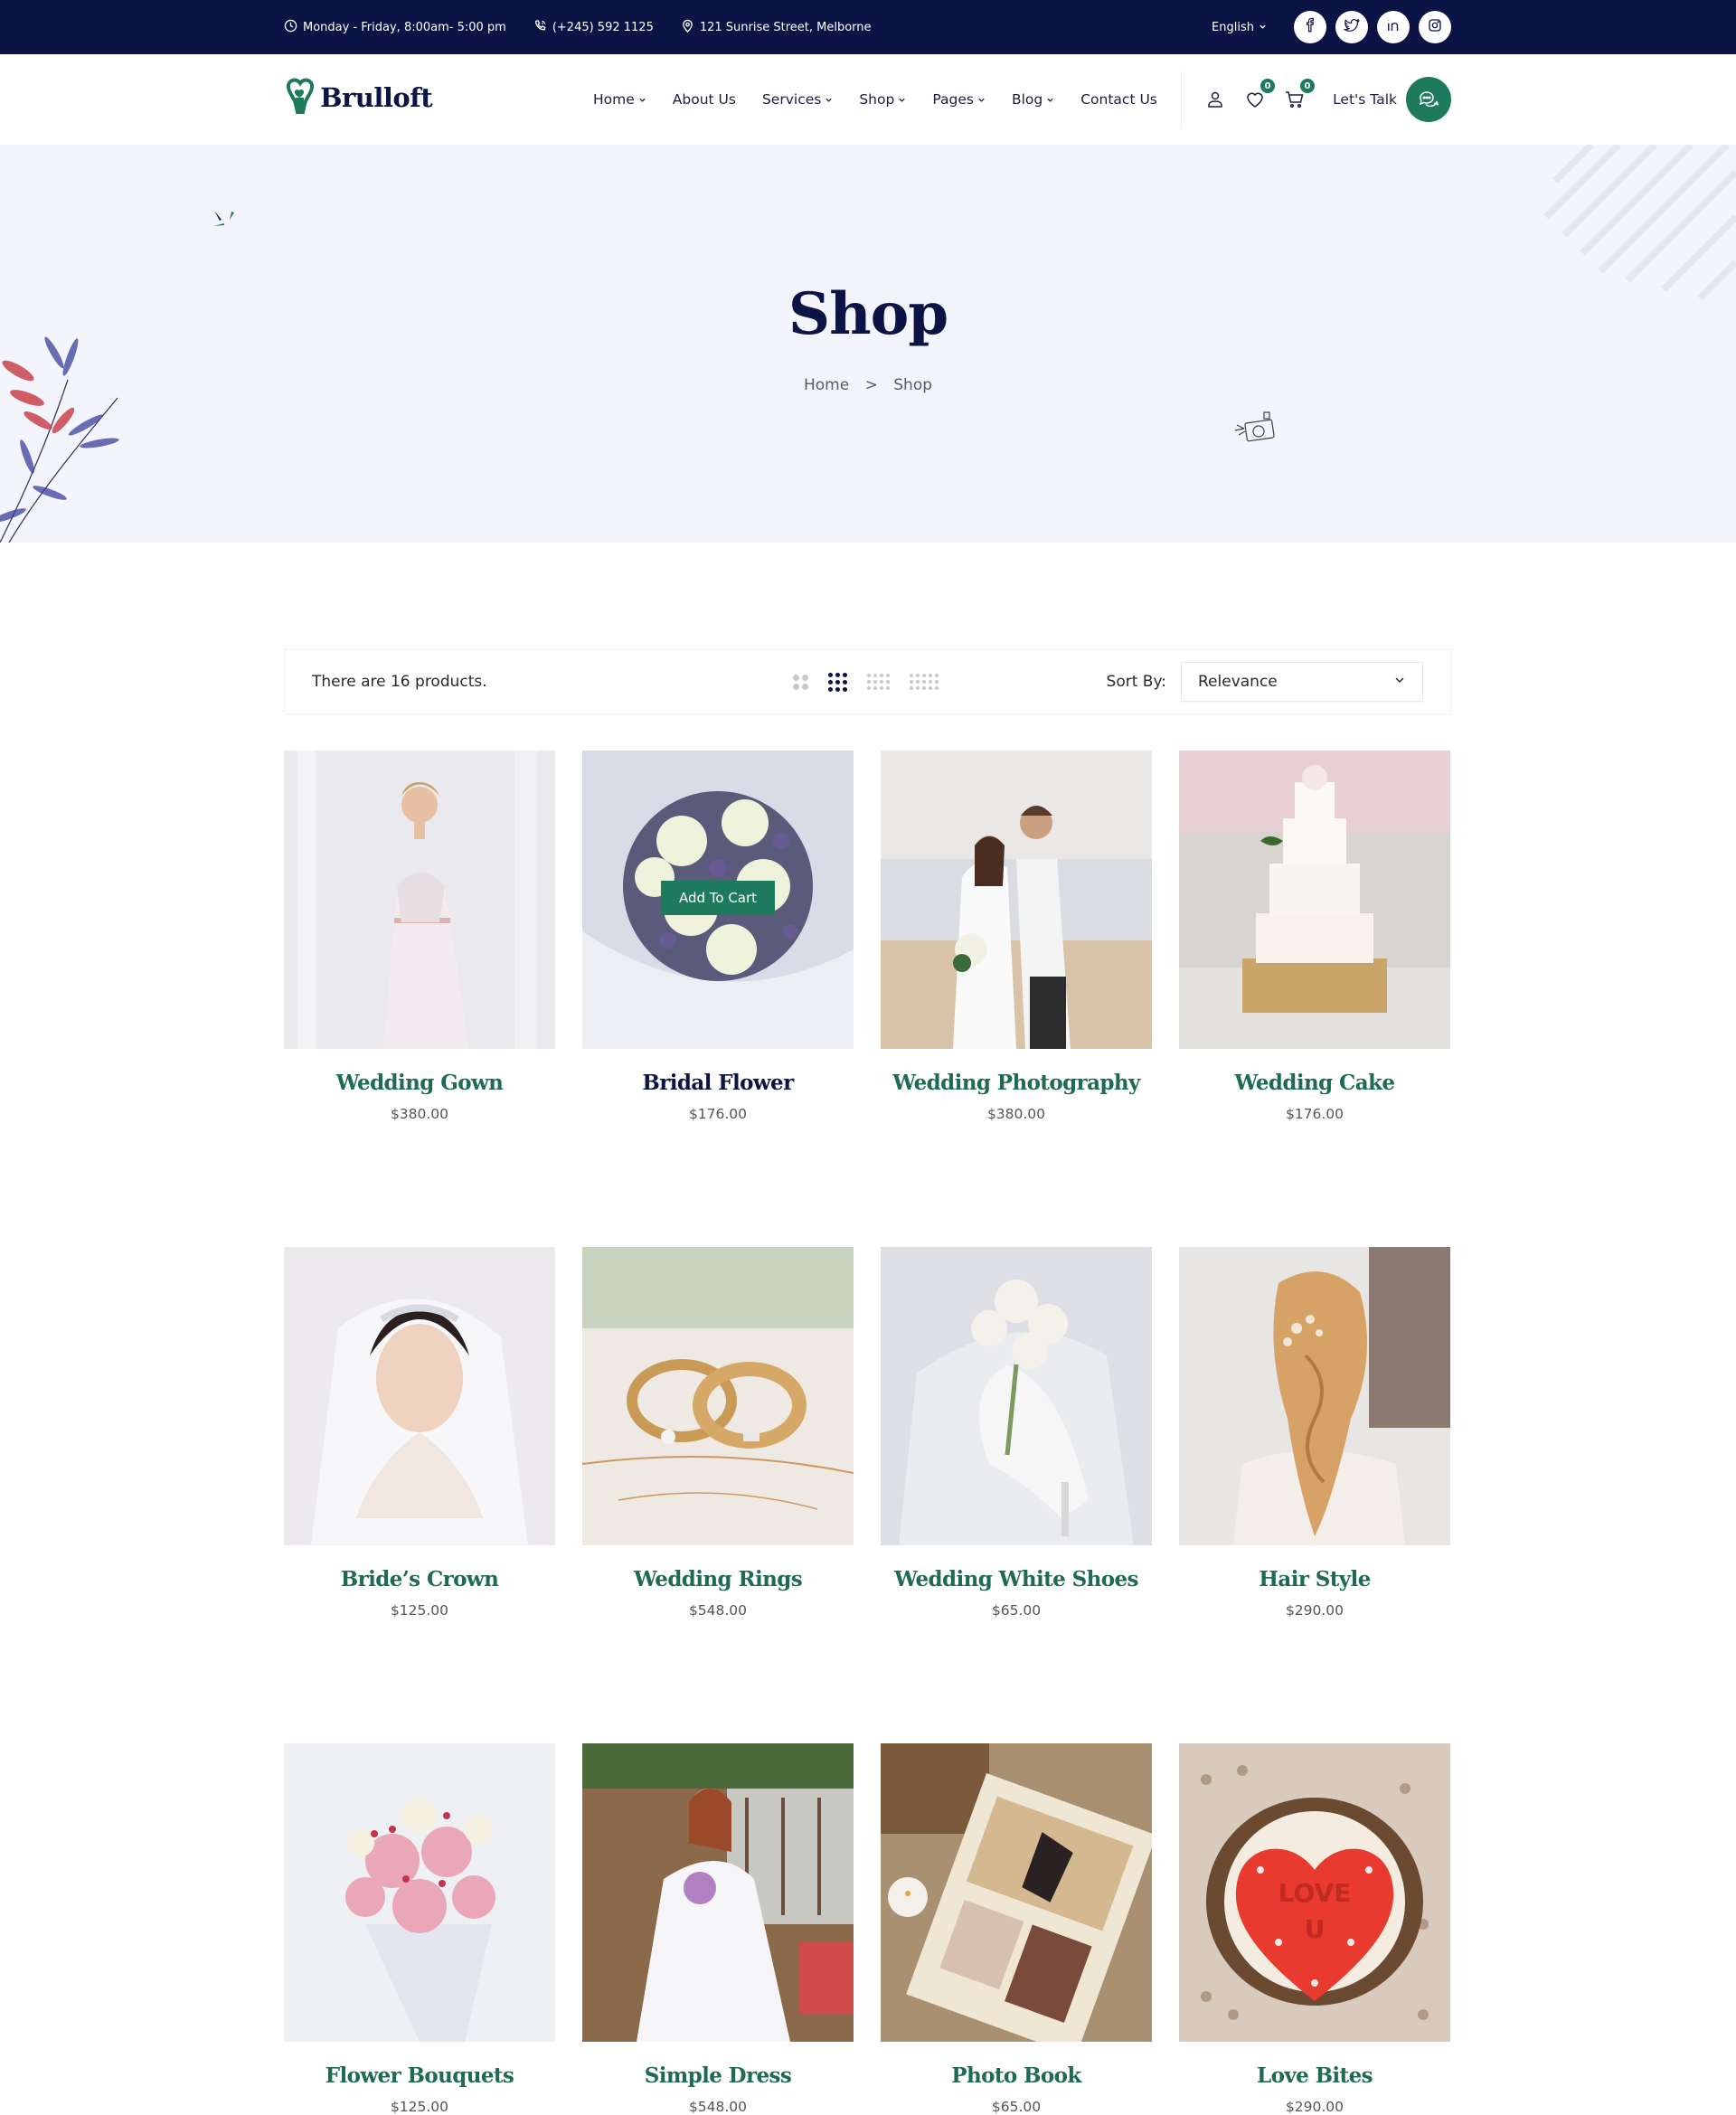  What do you see at coordinates (868, 314) in the screenshot?
I see `page-title: Shop` at bounding box center [868, 314].